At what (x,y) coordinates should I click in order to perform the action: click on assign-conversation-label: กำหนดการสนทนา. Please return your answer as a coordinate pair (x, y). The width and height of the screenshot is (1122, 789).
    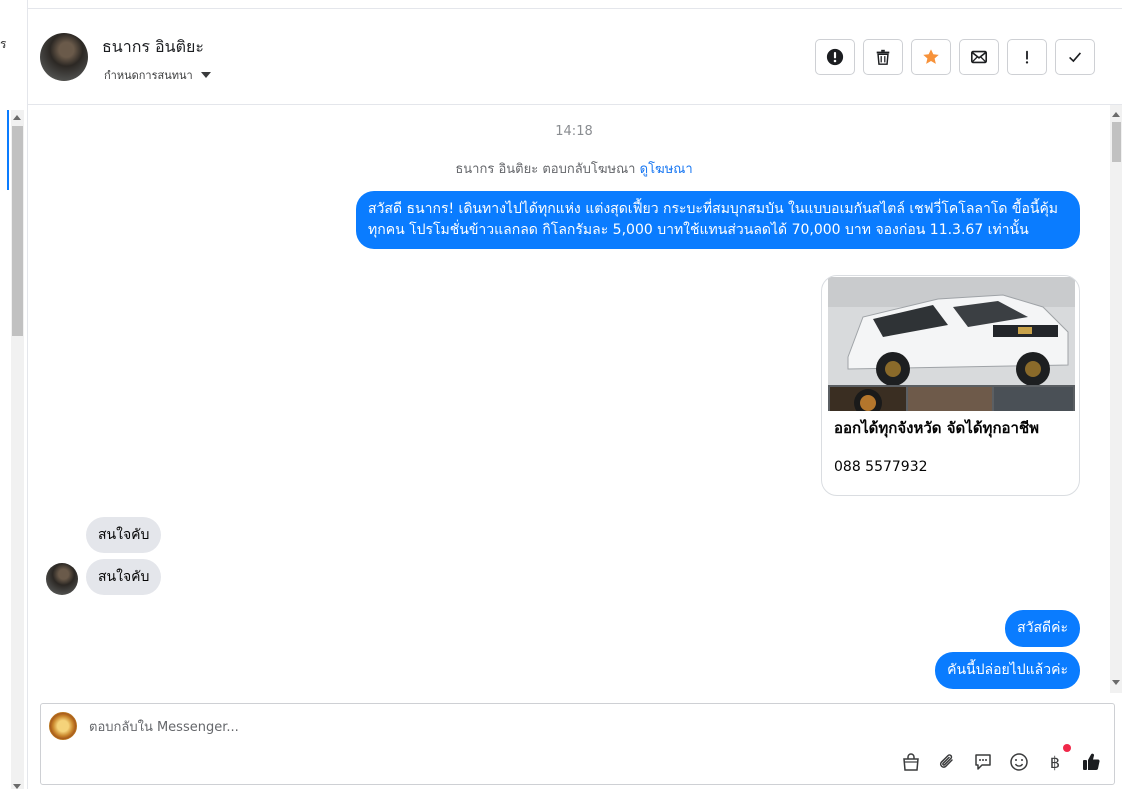
    Looking at the image, I should click on (148, 75).